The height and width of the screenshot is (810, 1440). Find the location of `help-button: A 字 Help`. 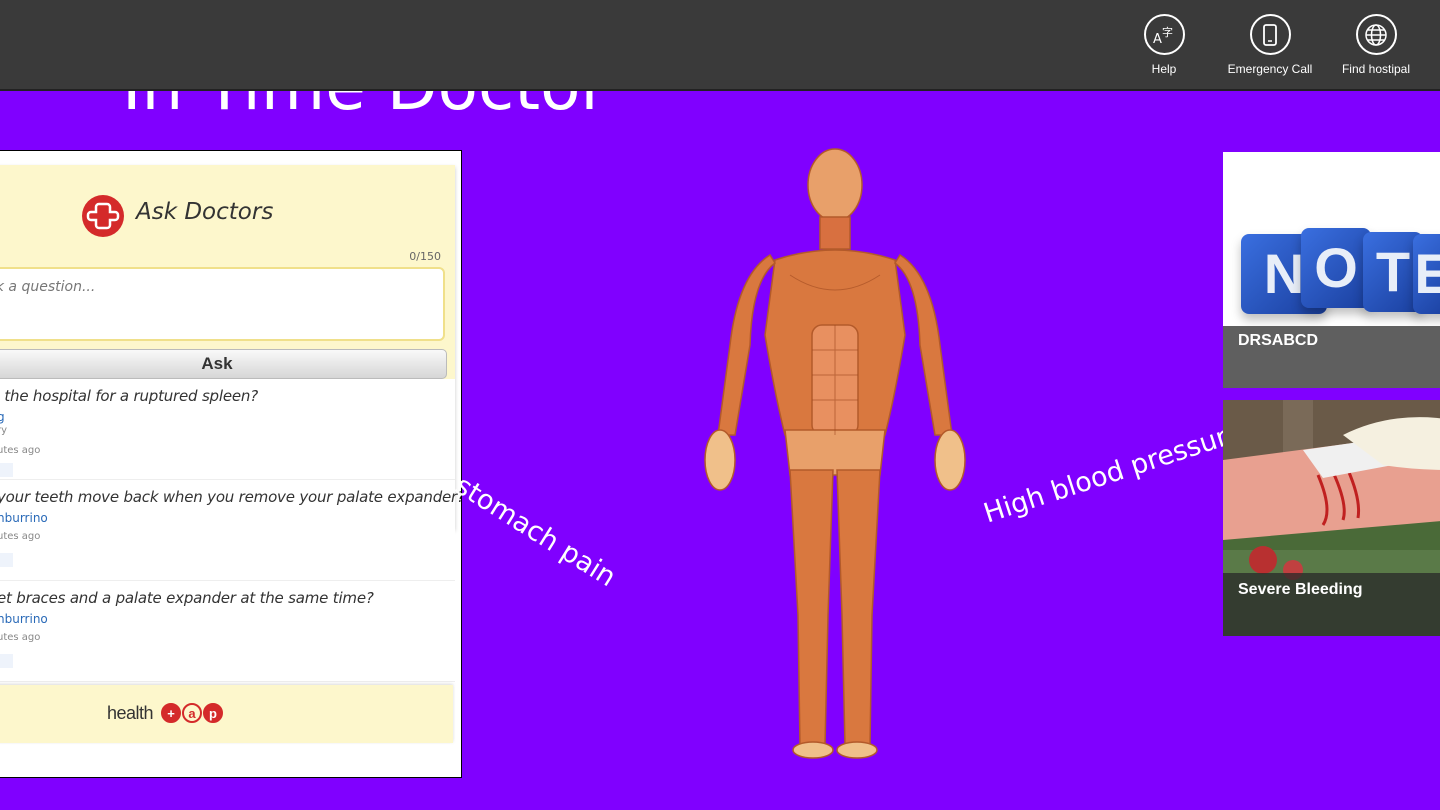

help-button: A 字 Help is located at coordinates (1164, 49).